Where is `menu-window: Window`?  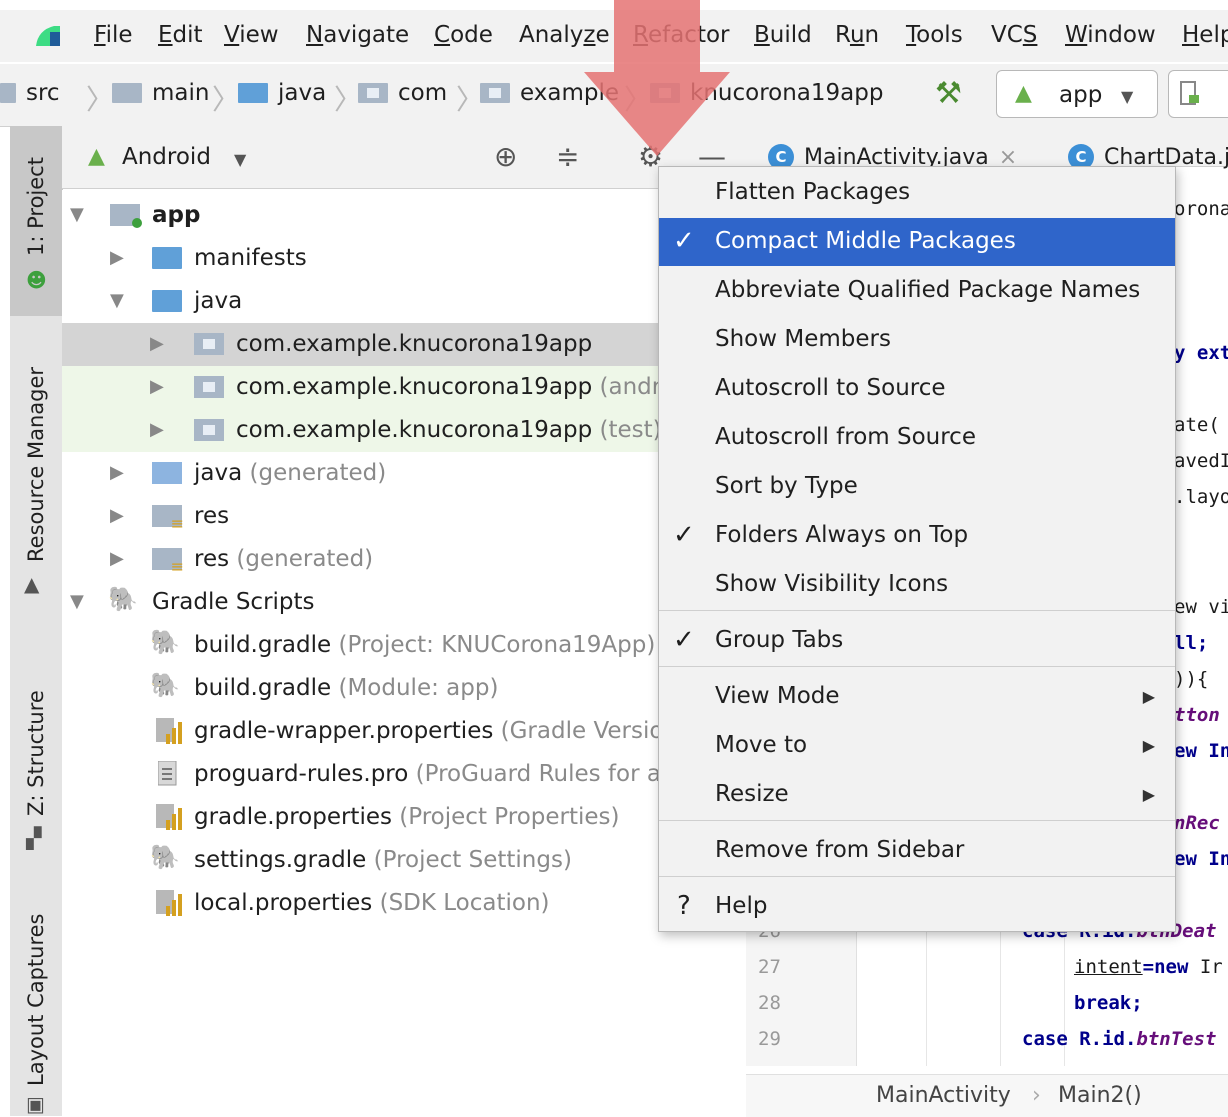 menu-window: Window is located at coordinates (1110, 35).